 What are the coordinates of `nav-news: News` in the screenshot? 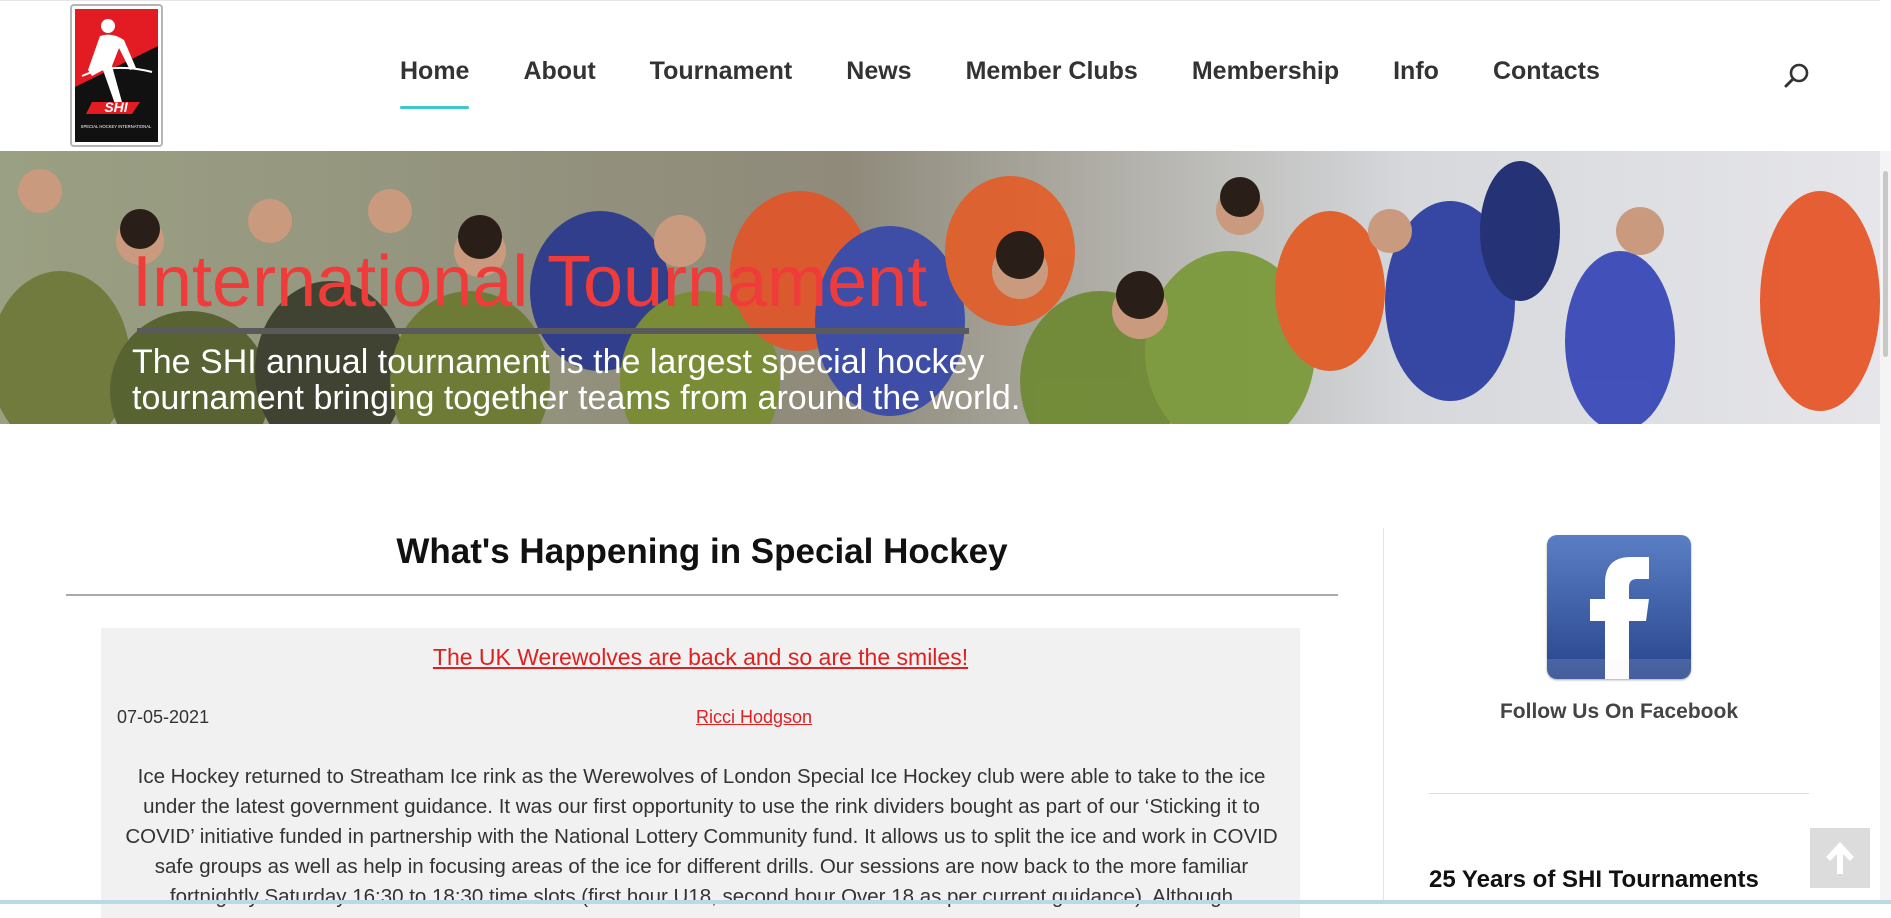 It's located at (878, 77).